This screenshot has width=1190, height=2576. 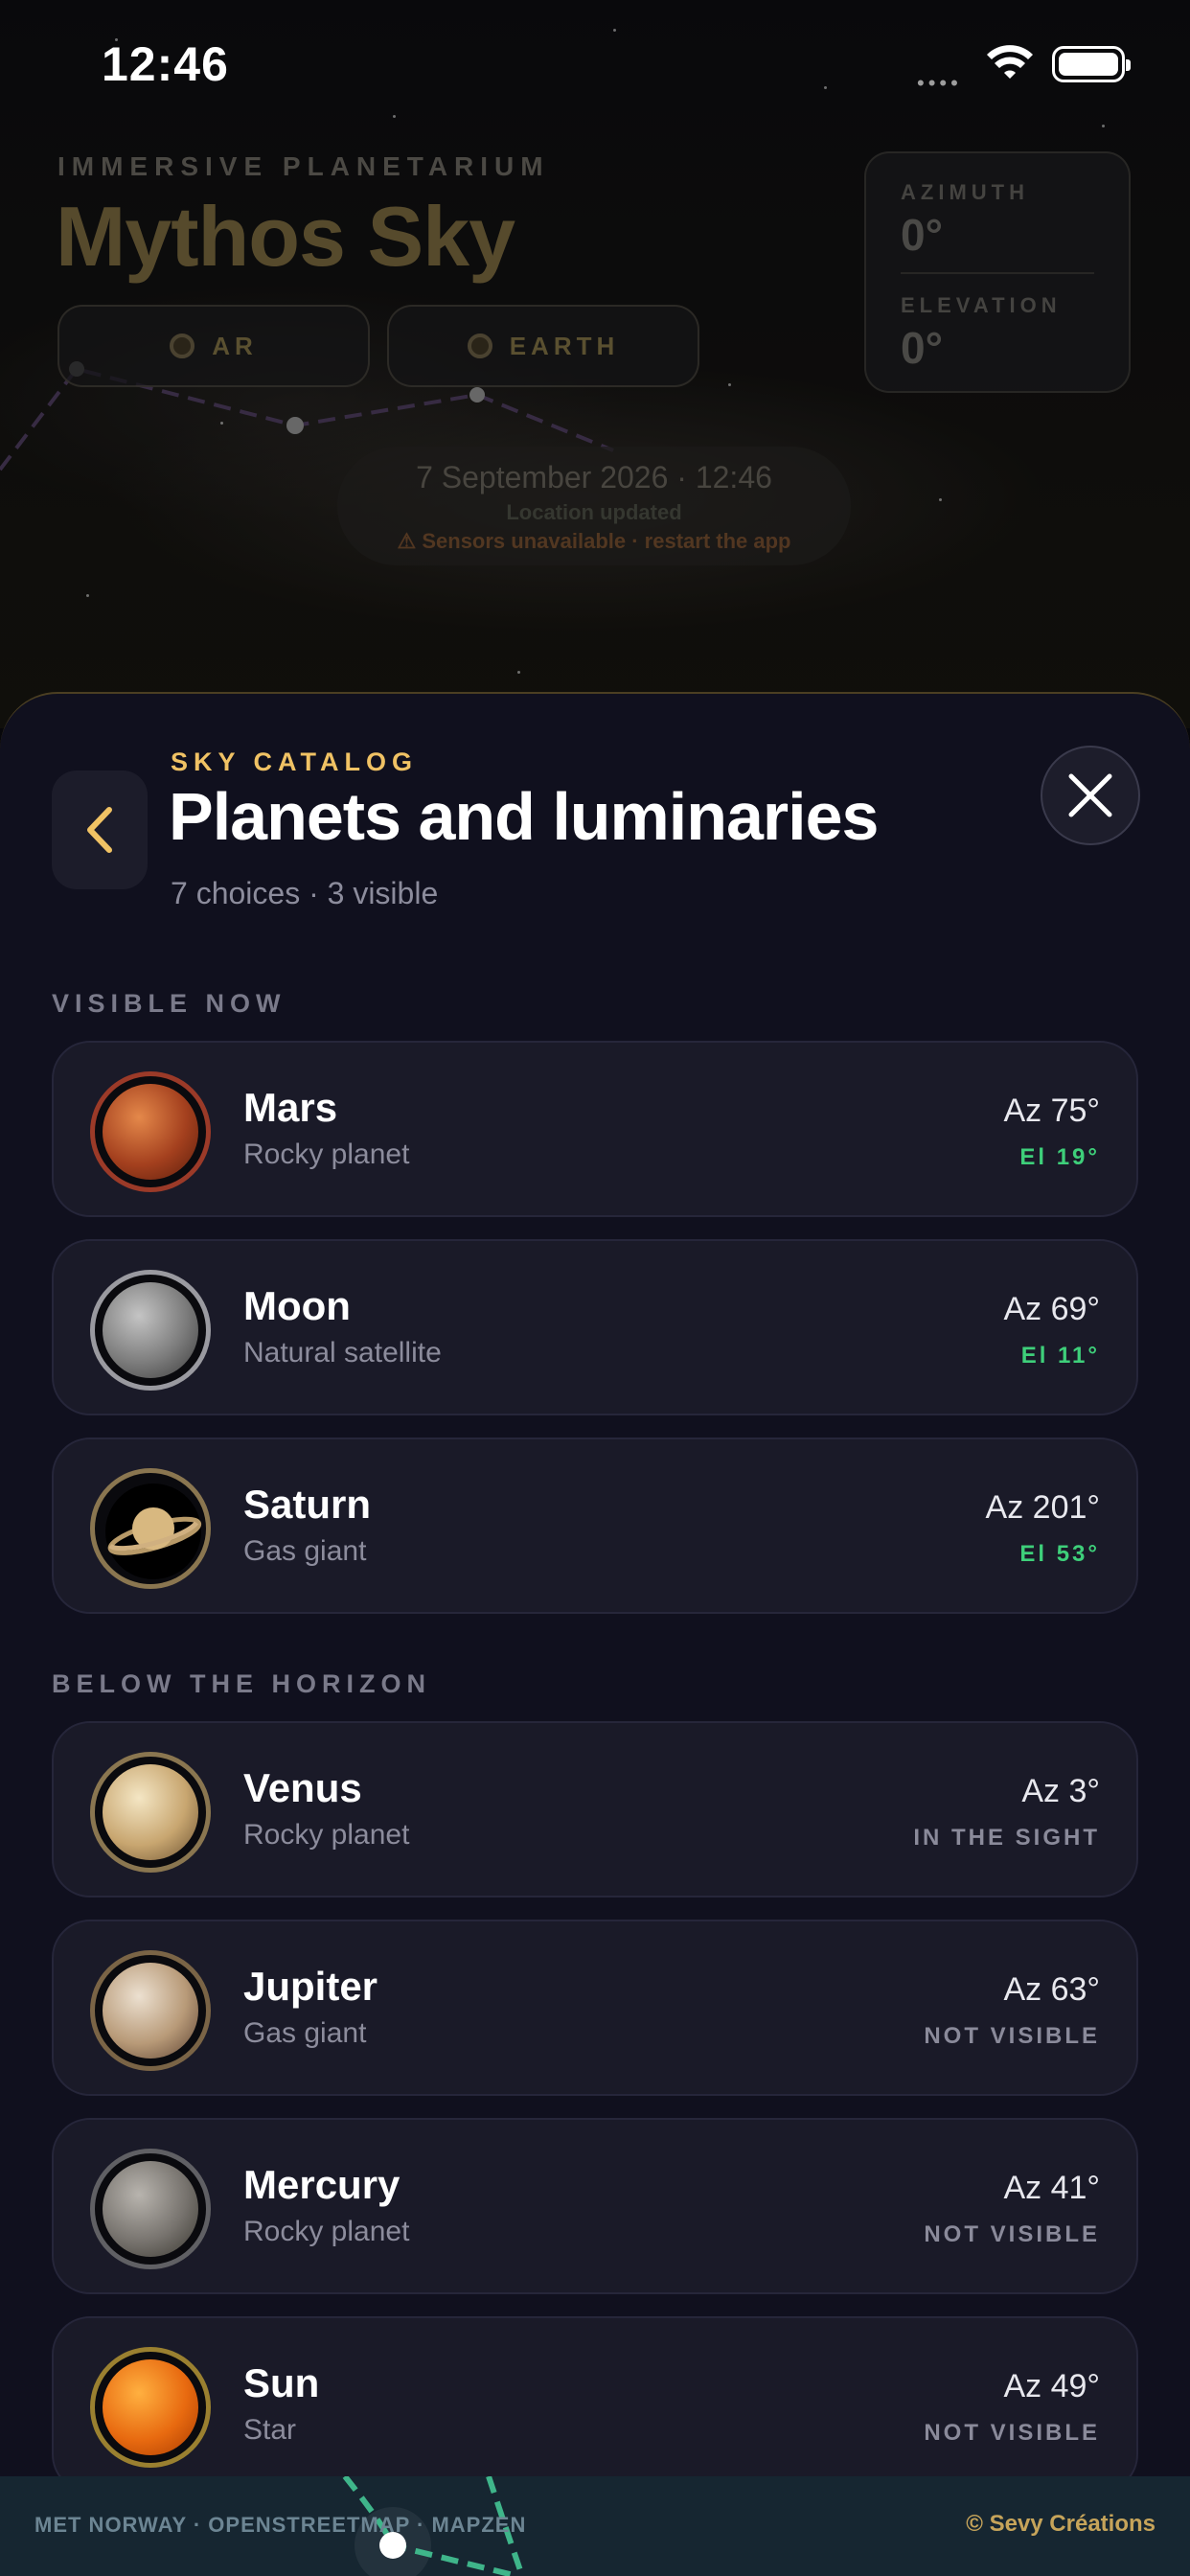 I want to click on back-button, so click(x=100, y=829).